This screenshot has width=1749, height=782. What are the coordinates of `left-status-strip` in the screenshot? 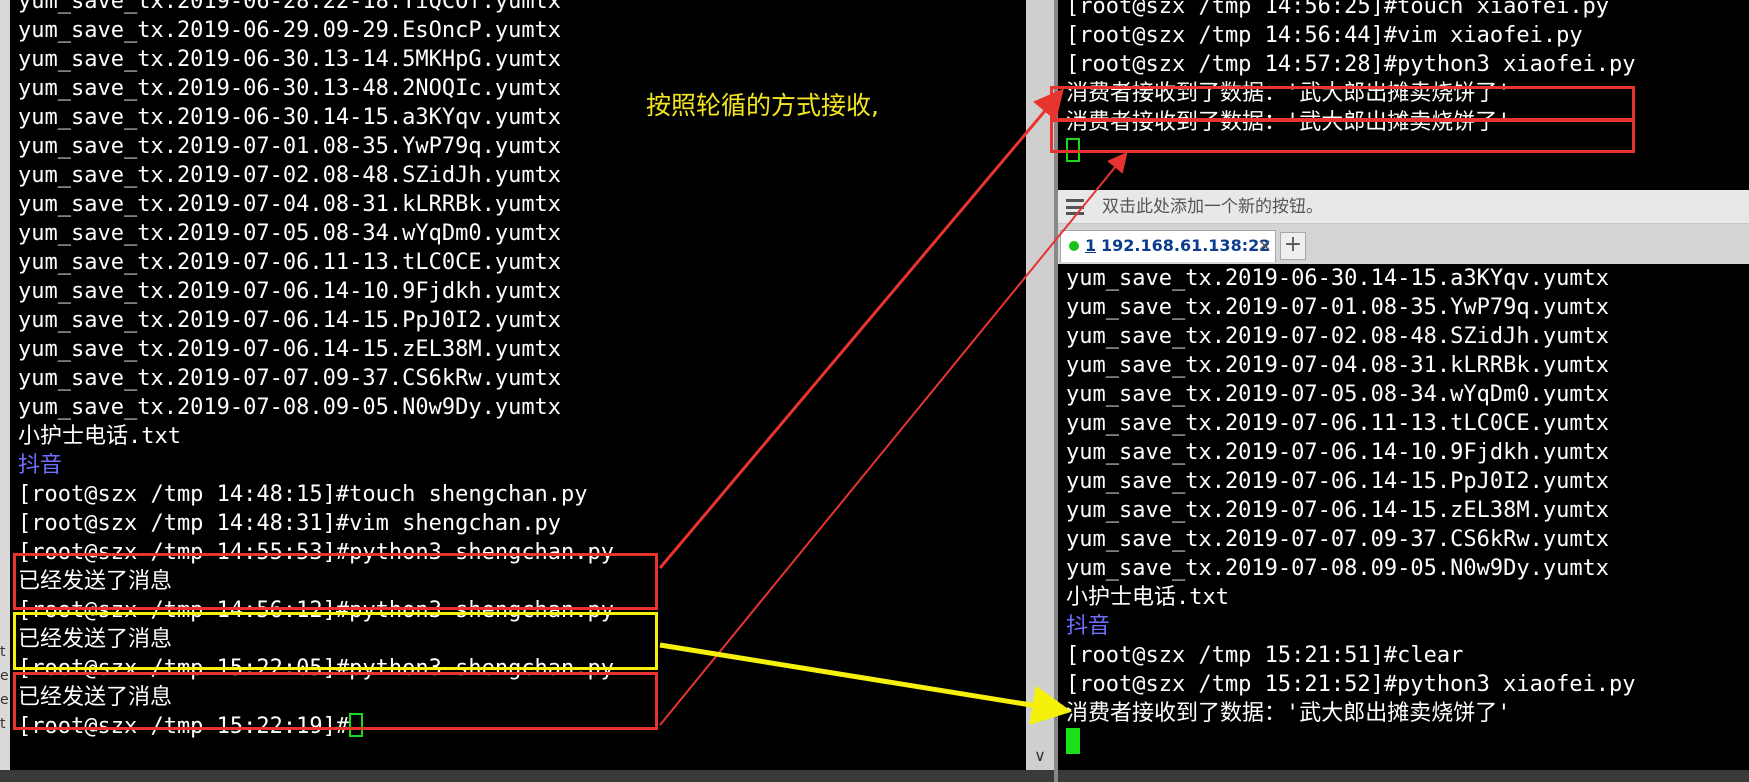 It's located at (528, 776).